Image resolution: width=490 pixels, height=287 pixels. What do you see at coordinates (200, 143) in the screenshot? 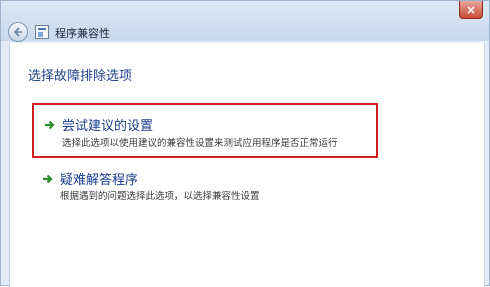
I see `option-description: 选择此选项以使用建议的兼容性设置来测试应用程序是否正常运行` at bounding box center [200, 143].